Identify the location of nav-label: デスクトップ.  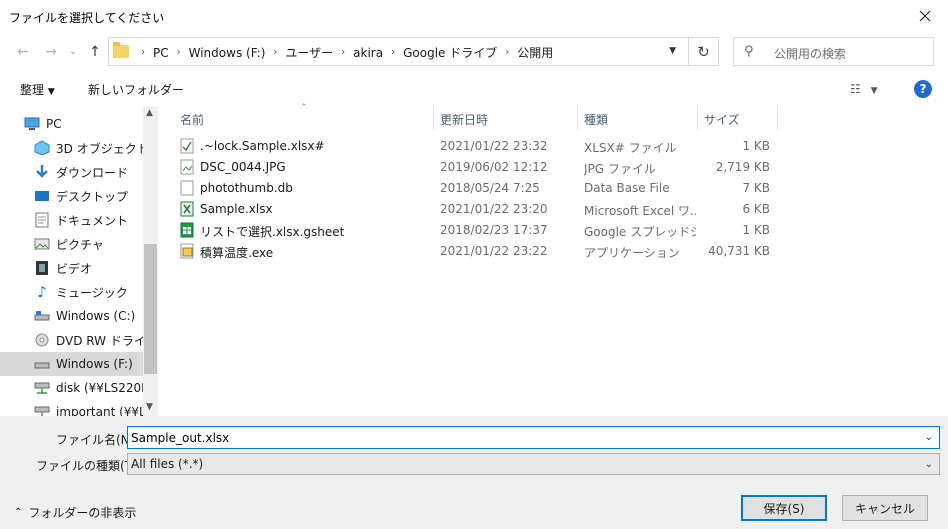
(92, 196).